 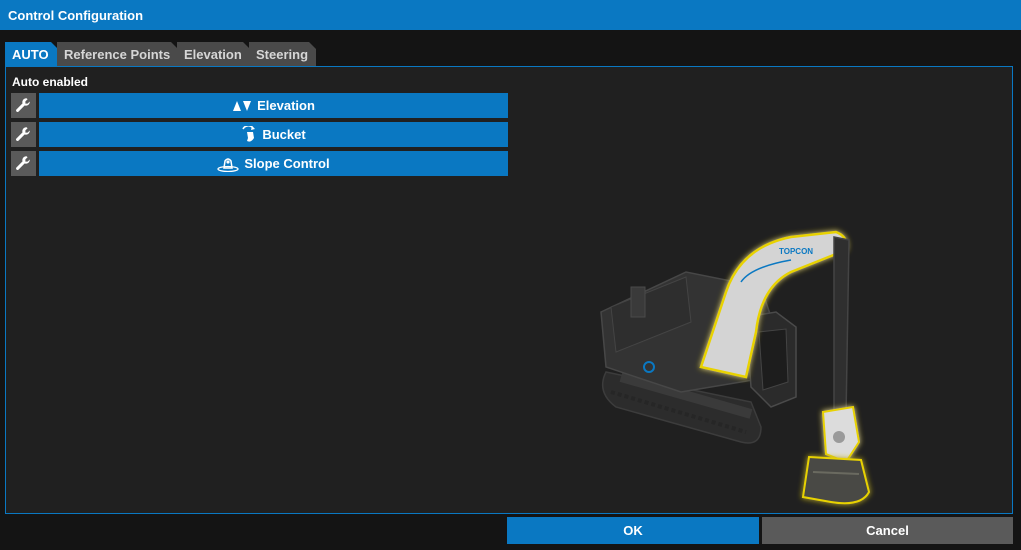 I want to click on elevation-settings-button, so click(x=23, y=105).